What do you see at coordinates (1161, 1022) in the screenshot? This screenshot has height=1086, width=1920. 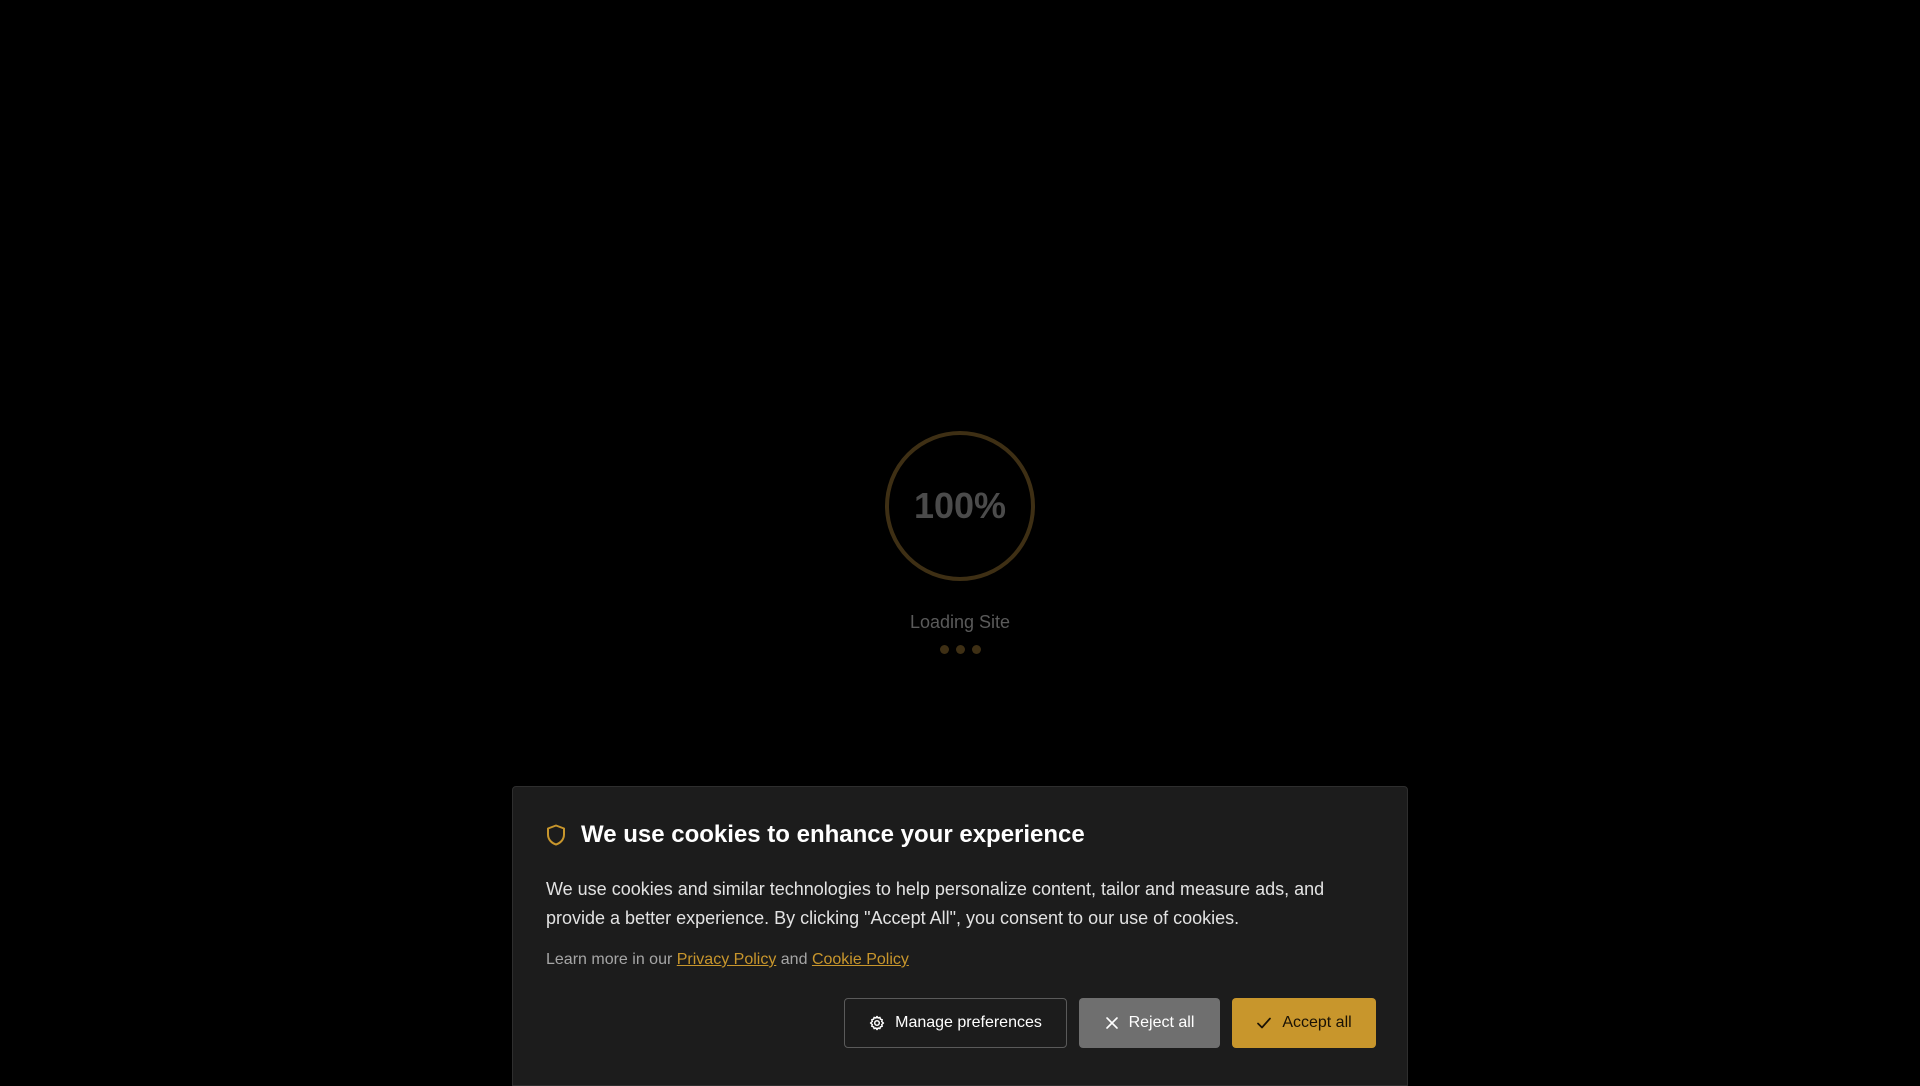 I see `reject-all-label: Reject all` at bounding box center [1161, 1022].